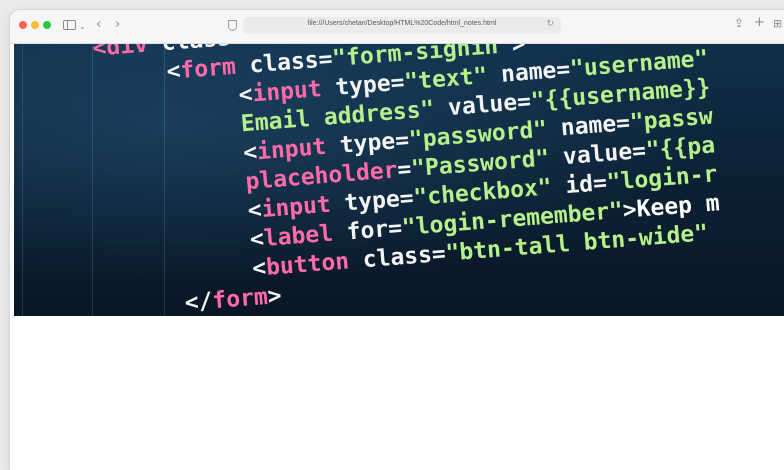 This screenshot has height=470, width=784. I want to click on code-token: Keep m, so click(678, 206).